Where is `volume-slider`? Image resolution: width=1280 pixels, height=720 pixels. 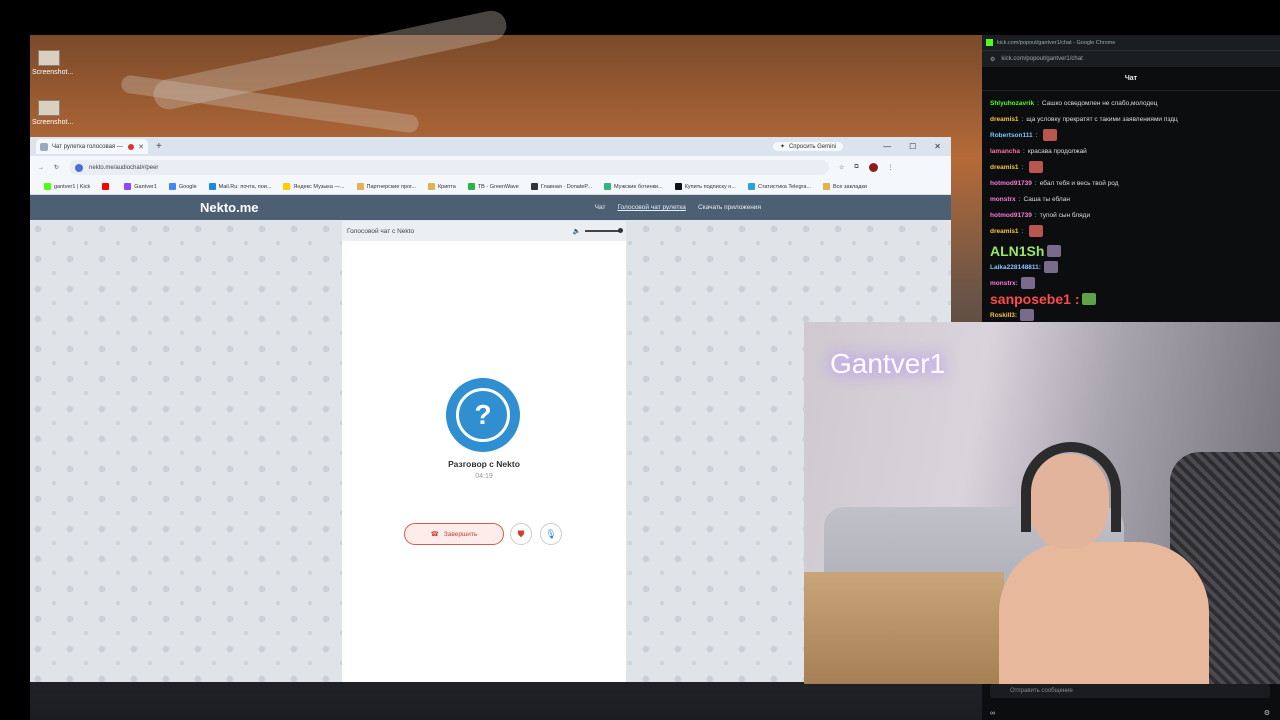
volume-slider is located at coordinates (604, 230).